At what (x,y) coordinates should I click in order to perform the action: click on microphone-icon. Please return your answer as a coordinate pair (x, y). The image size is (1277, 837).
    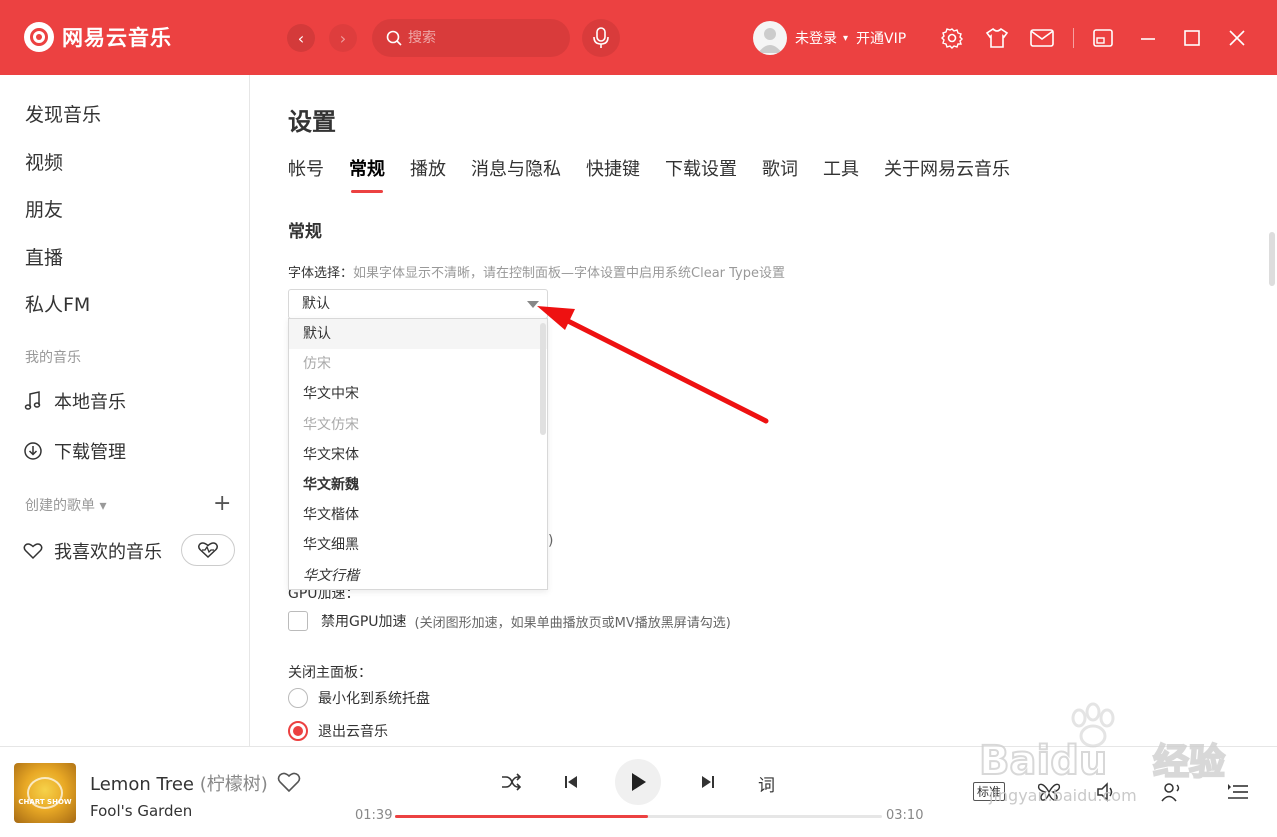
    Looking at the image, I should click on (601, 37).